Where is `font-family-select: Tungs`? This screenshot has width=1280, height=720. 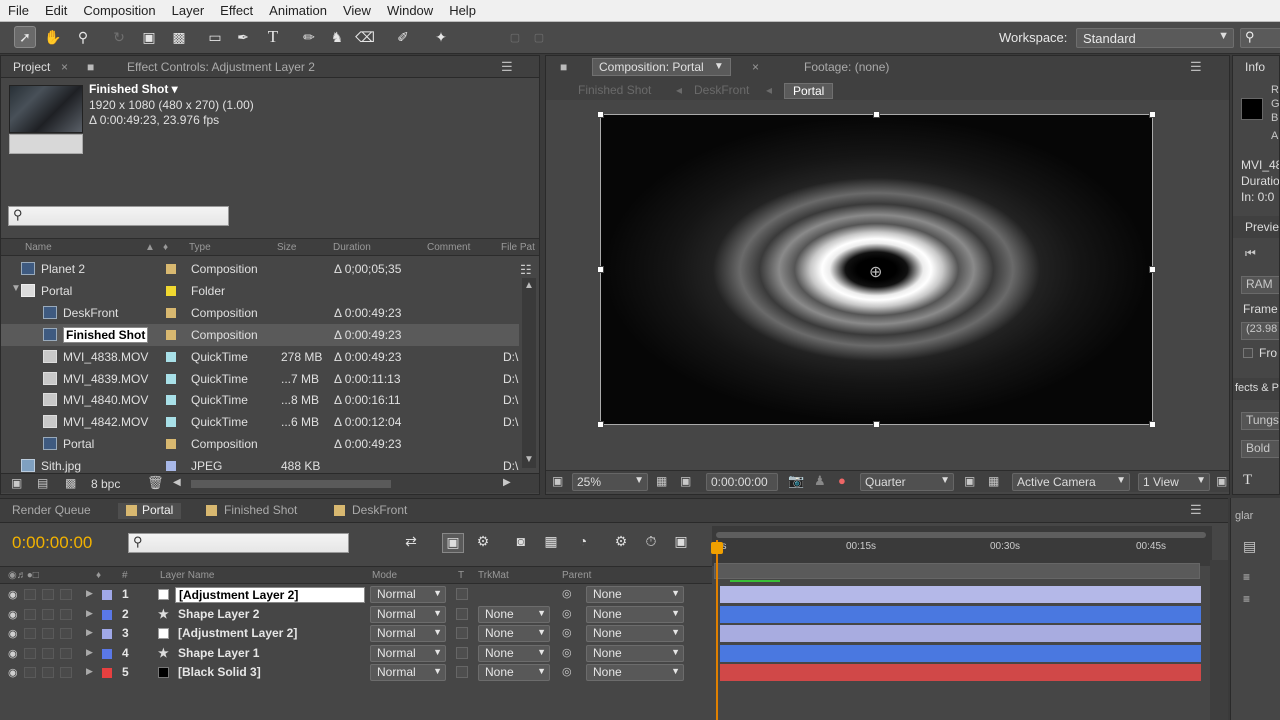 font-family-select: Tungs is located at coordinates (1260, 421).